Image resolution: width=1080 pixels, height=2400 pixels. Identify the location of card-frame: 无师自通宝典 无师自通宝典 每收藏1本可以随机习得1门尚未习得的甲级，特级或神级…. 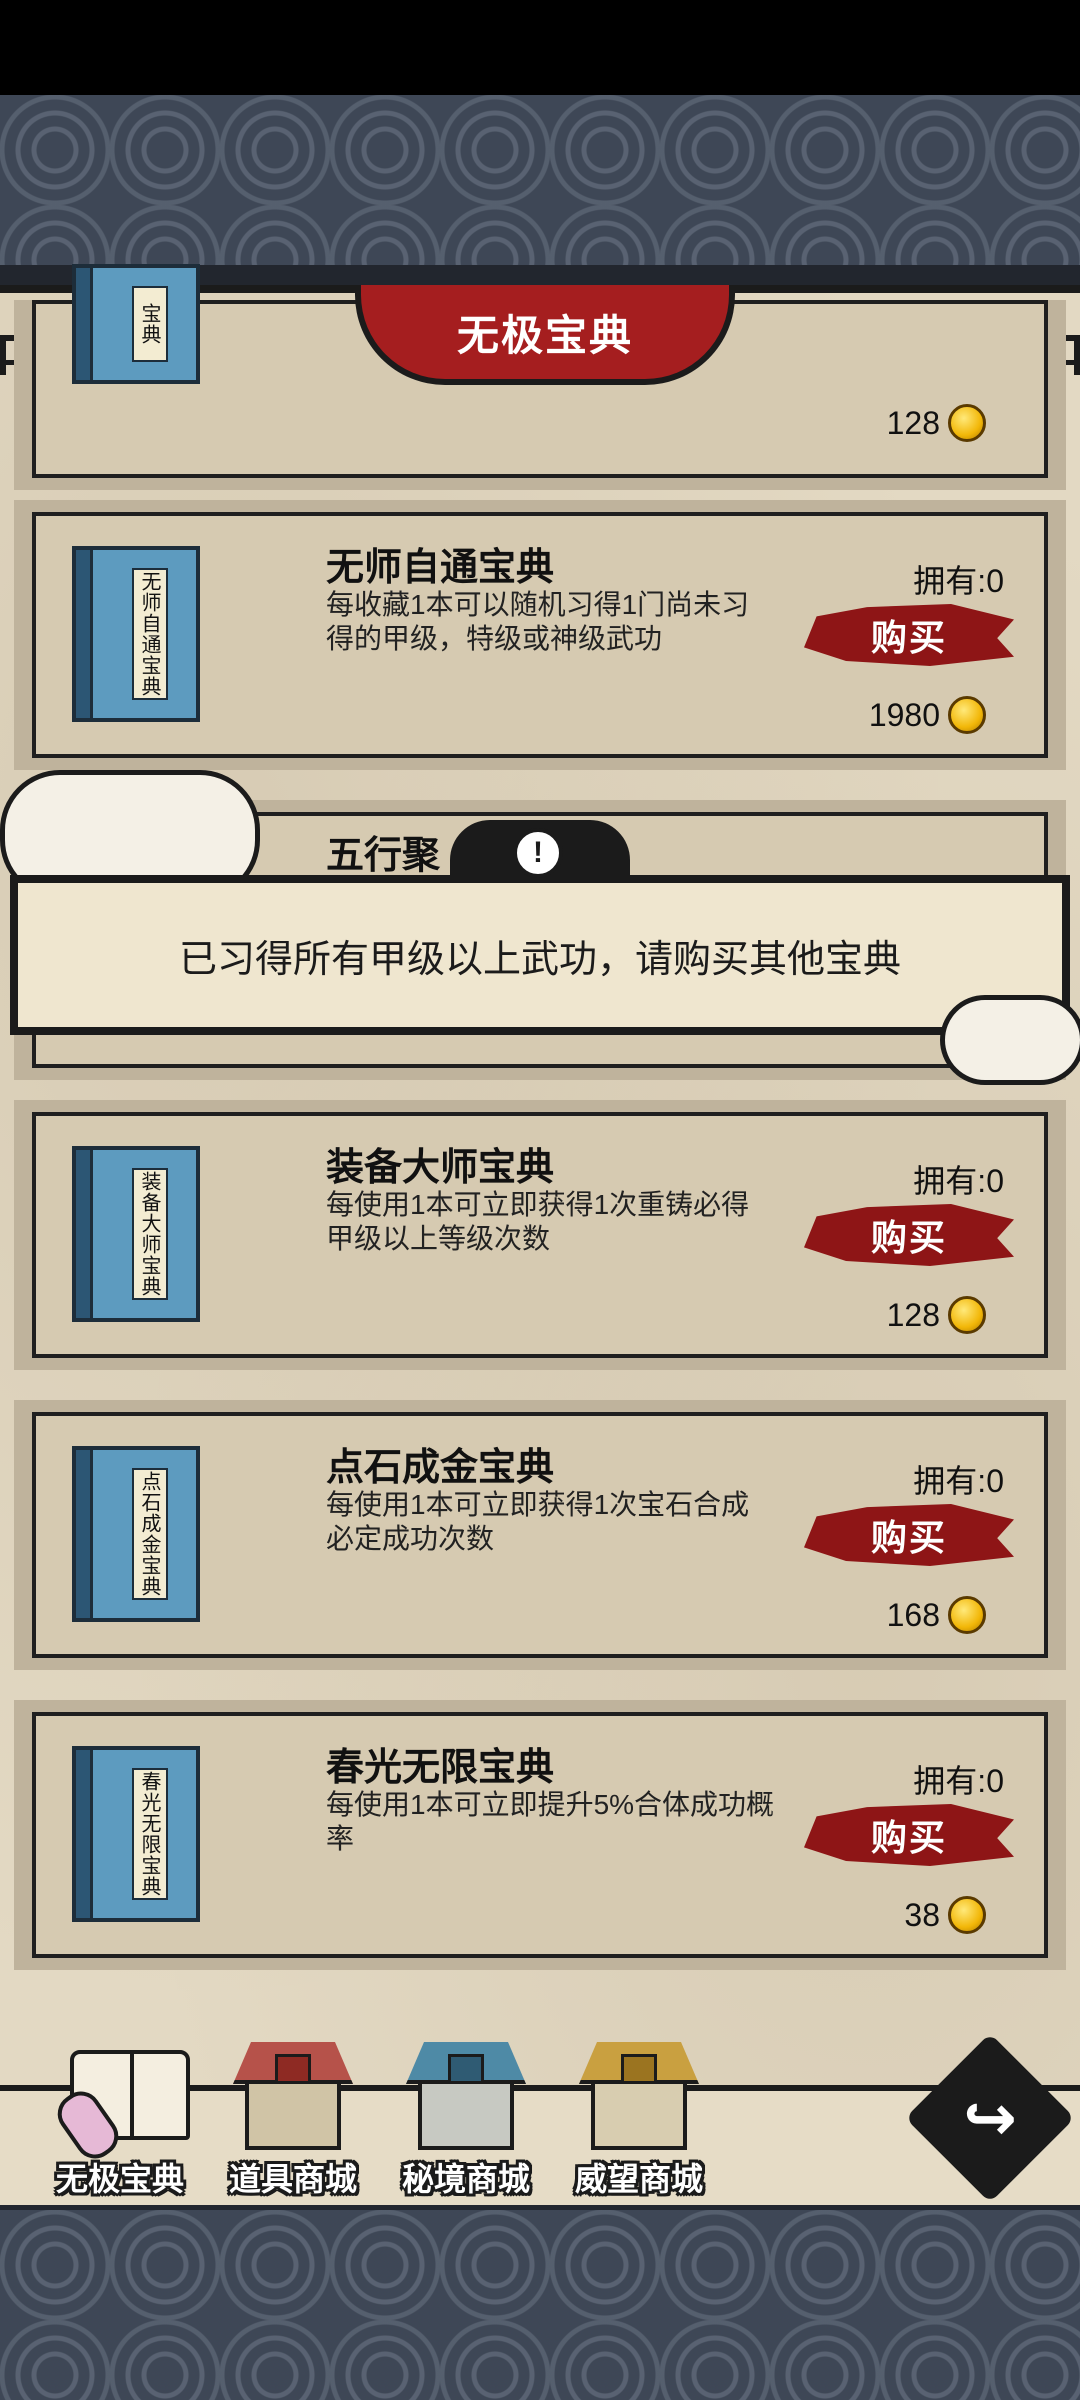
(540, 635).